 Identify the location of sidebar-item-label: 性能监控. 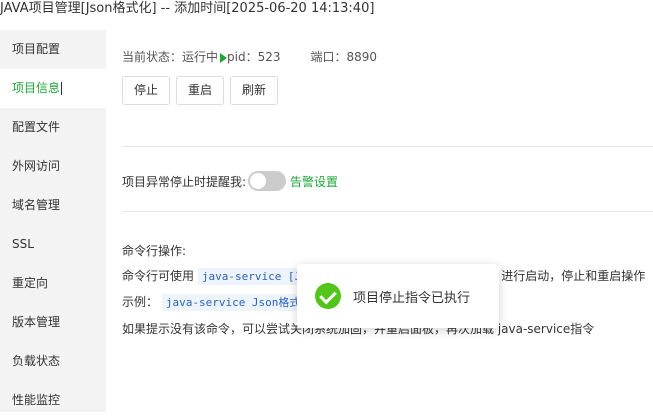
(36, 400).